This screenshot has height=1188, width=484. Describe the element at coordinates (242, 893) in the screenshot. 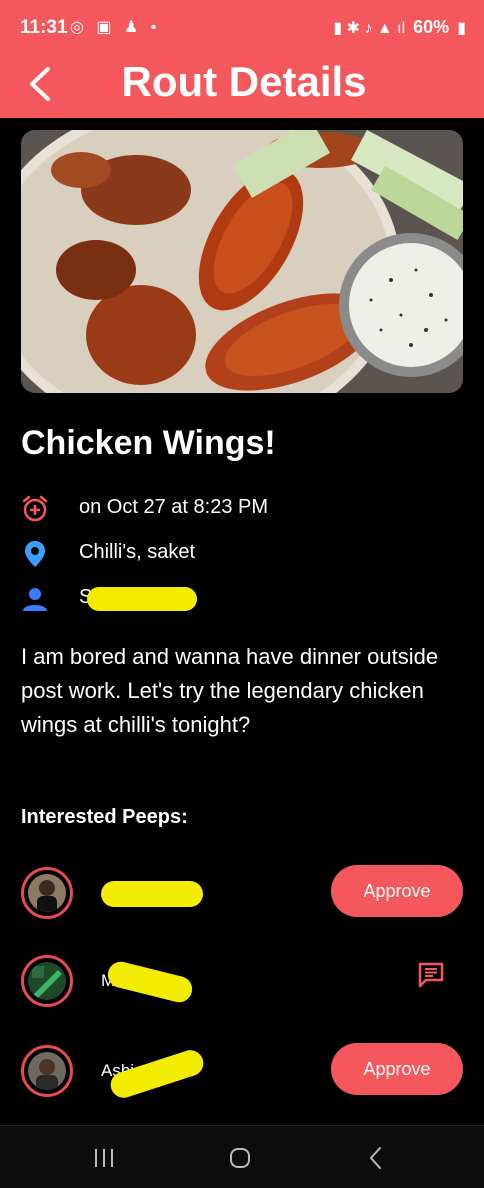

I see `peep-row: gh Approve` at that location.